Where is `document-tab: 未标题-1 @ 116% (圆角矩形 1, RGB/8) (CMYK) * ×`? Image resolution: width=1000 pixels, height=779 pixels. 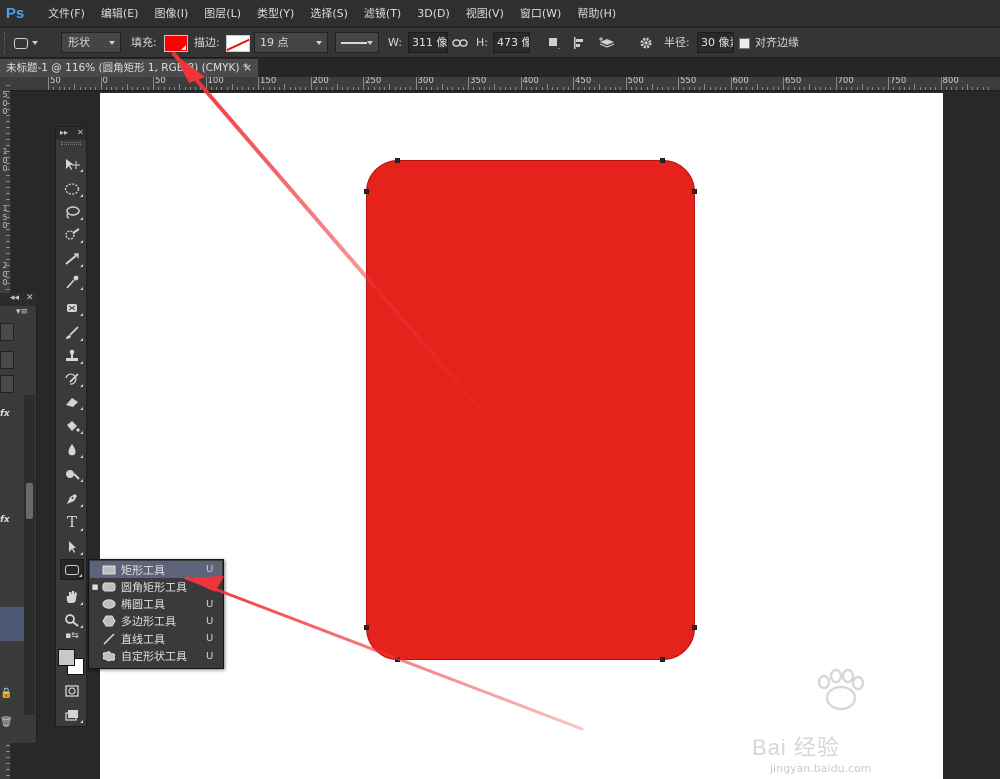
document-tab: 未标题-1 @ 116% (圆角矩形 1, RGB/8) (CMYK) * × is located at coordinates (129, 68).